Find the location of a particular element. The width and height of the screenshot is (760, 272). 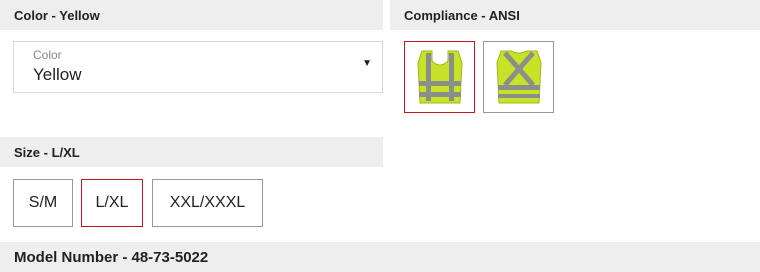

dropdown-caret-icon: ▼ is located at coordinates (367, 63).